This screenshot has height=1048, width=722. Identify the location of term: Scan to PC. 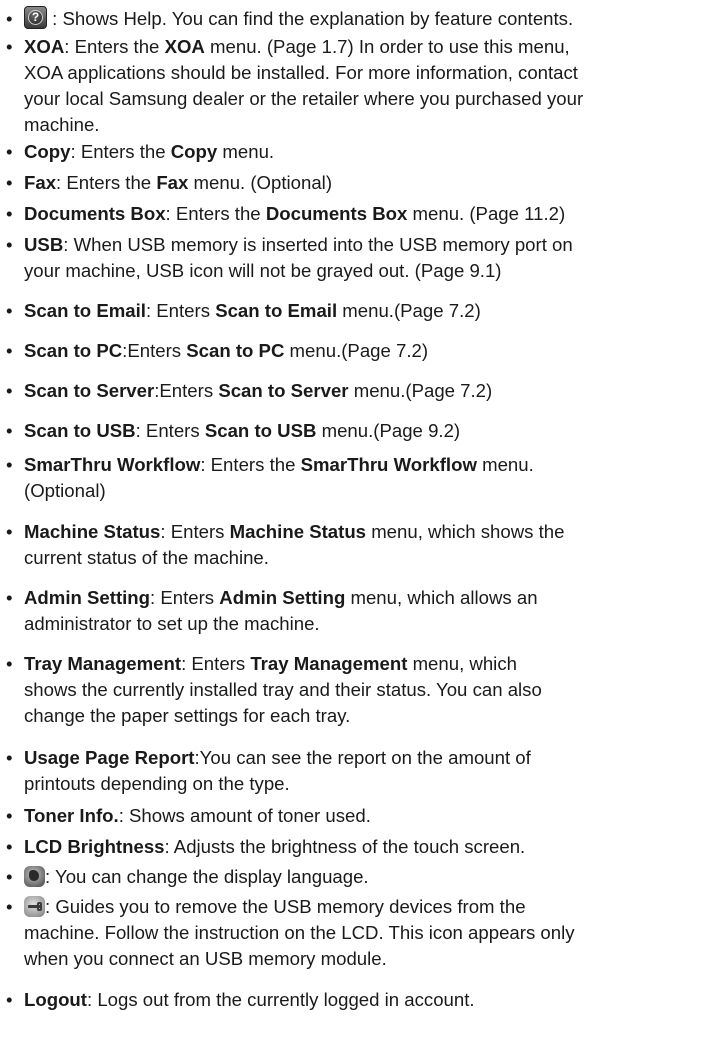
(73, 350).